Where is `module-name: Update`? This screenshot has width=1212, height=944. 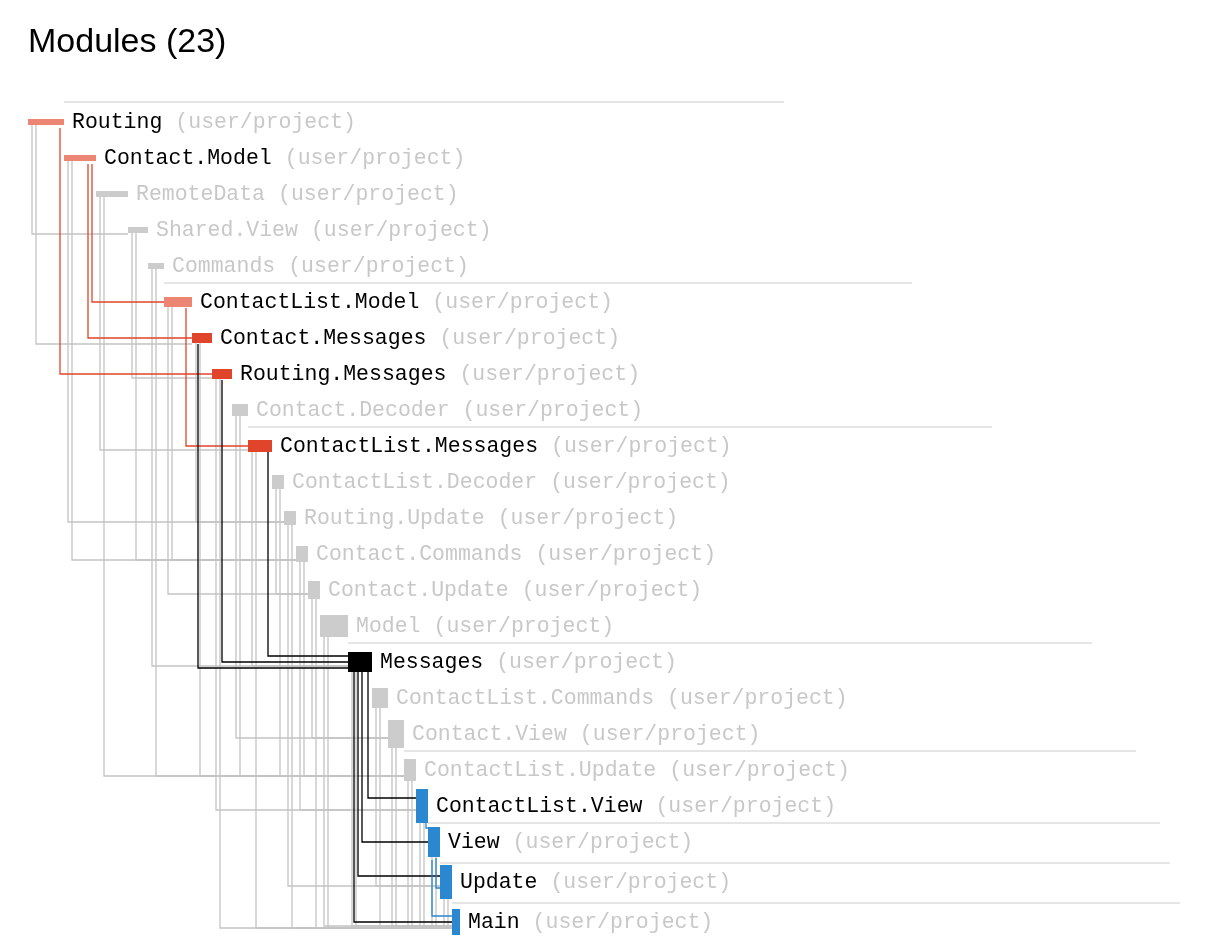
module-name: Update is located at coordinates (499, 882).